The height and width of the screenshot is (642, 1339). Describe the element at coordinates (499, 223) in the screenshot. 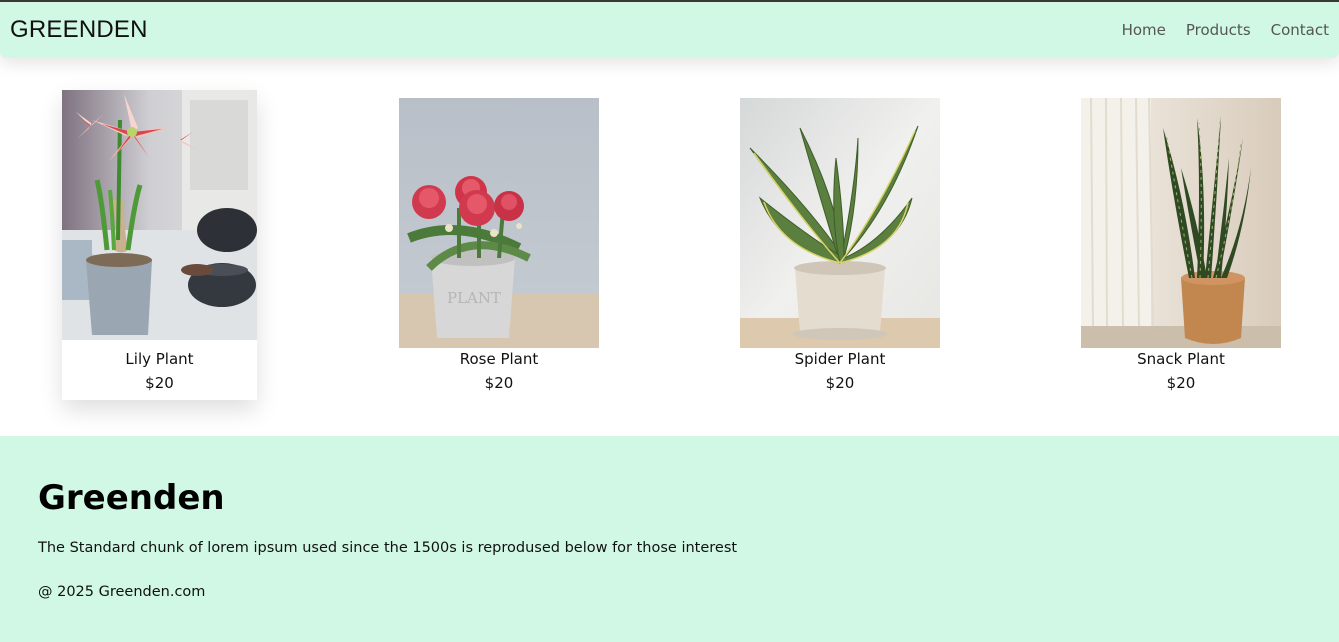

I see `rose-plant-image: PLANT` at that location.